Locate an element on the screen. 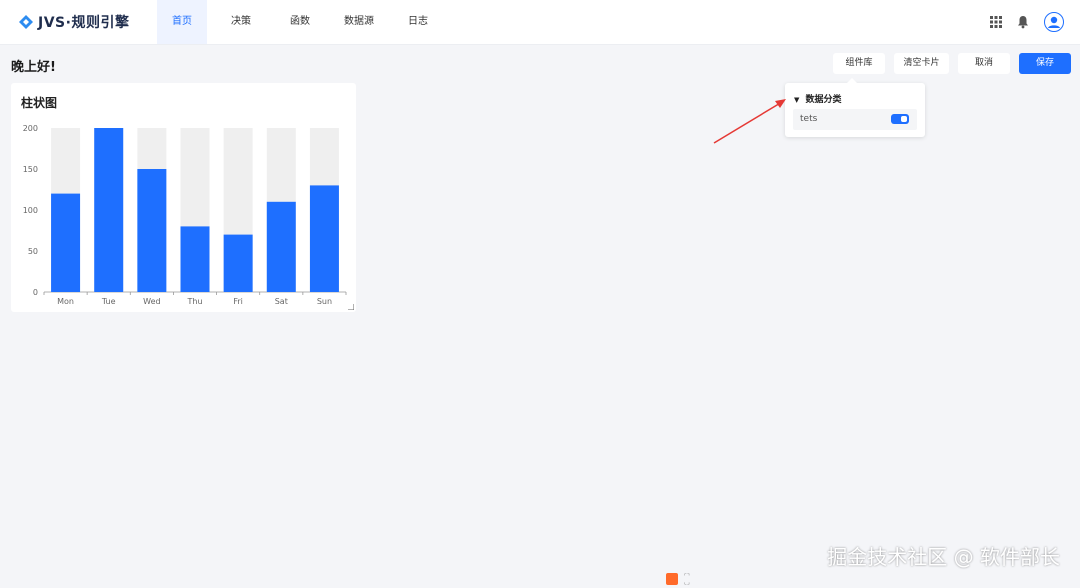 This screenshot has height=588, width=1080. header-icons is located at coordinates (1020, 22).